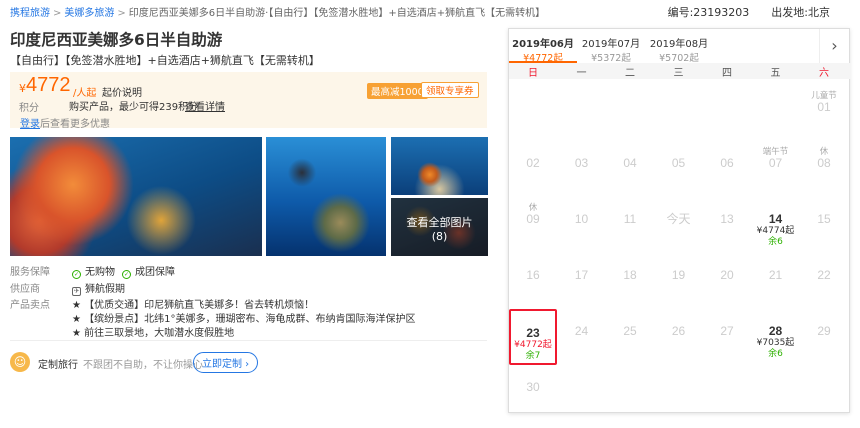  I want to click on calendar-day: 05, so click(679, 169).